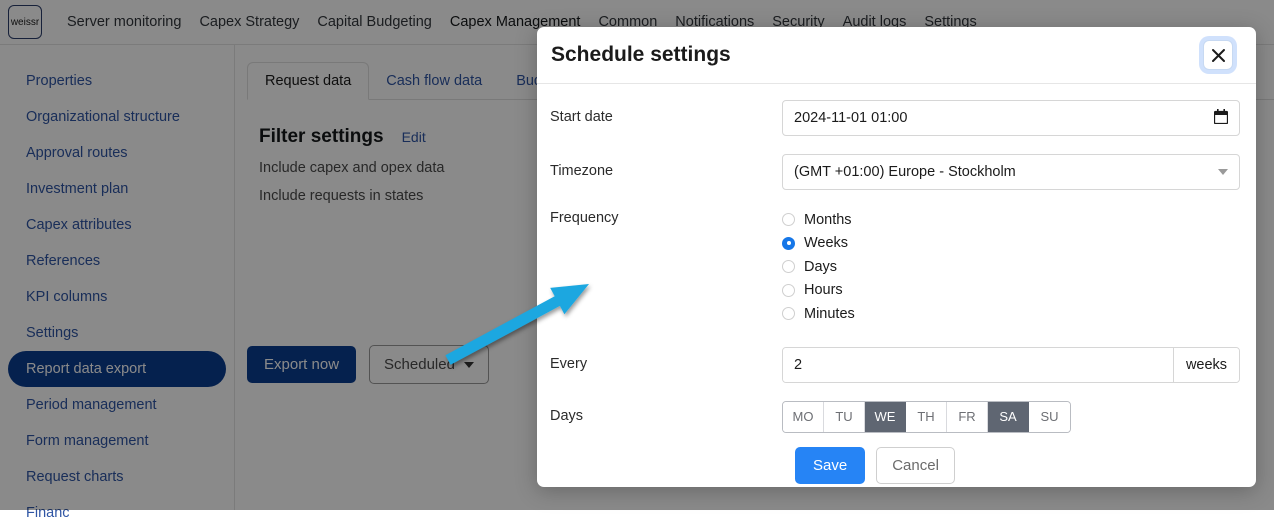 The height and width of the screenshot is (531, 1274). I want to click on start-date-input: 2024-11-01 01:00, so click(1011, 118).